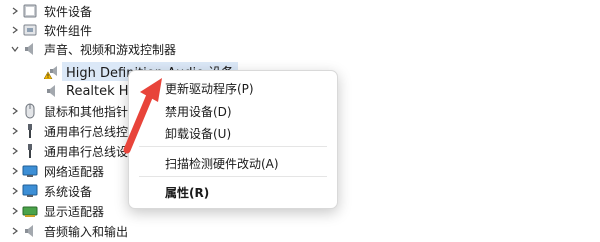  What do you see at coordinates (142, 116) in the screenshot?
I see `annotation-arrow` at bounding box center [142, 116].